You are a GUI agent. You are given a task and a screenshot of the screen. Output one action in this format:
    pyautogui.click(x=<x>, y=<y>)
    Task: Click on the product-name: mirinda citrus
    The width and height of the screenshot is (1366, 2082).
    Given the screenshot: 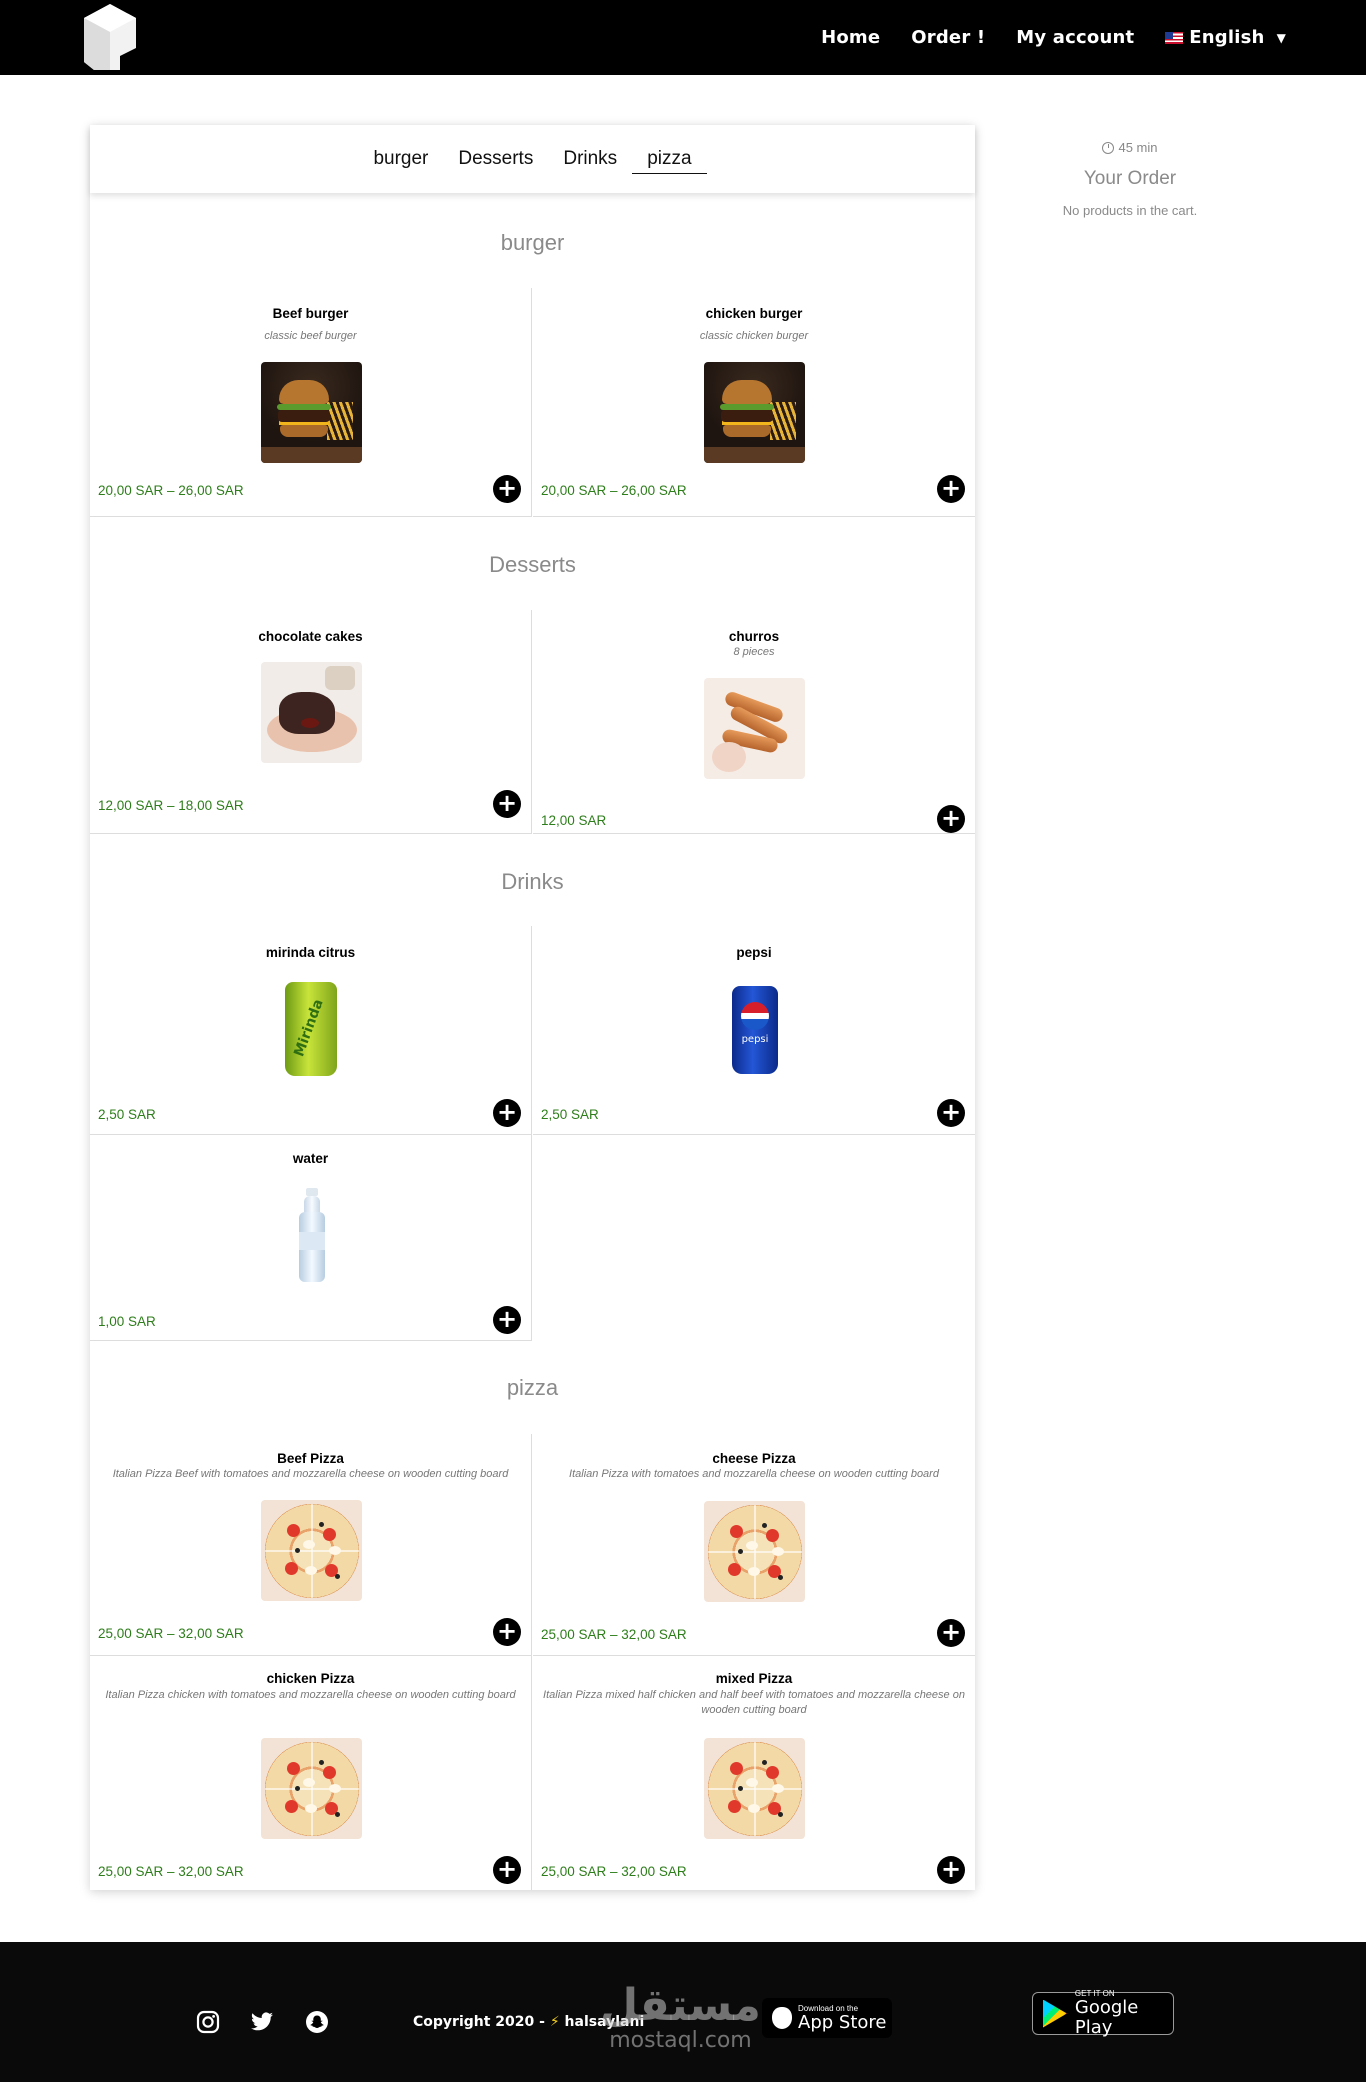 What is the action you would take?
    pyautogui.click(x=310, y=952)
    